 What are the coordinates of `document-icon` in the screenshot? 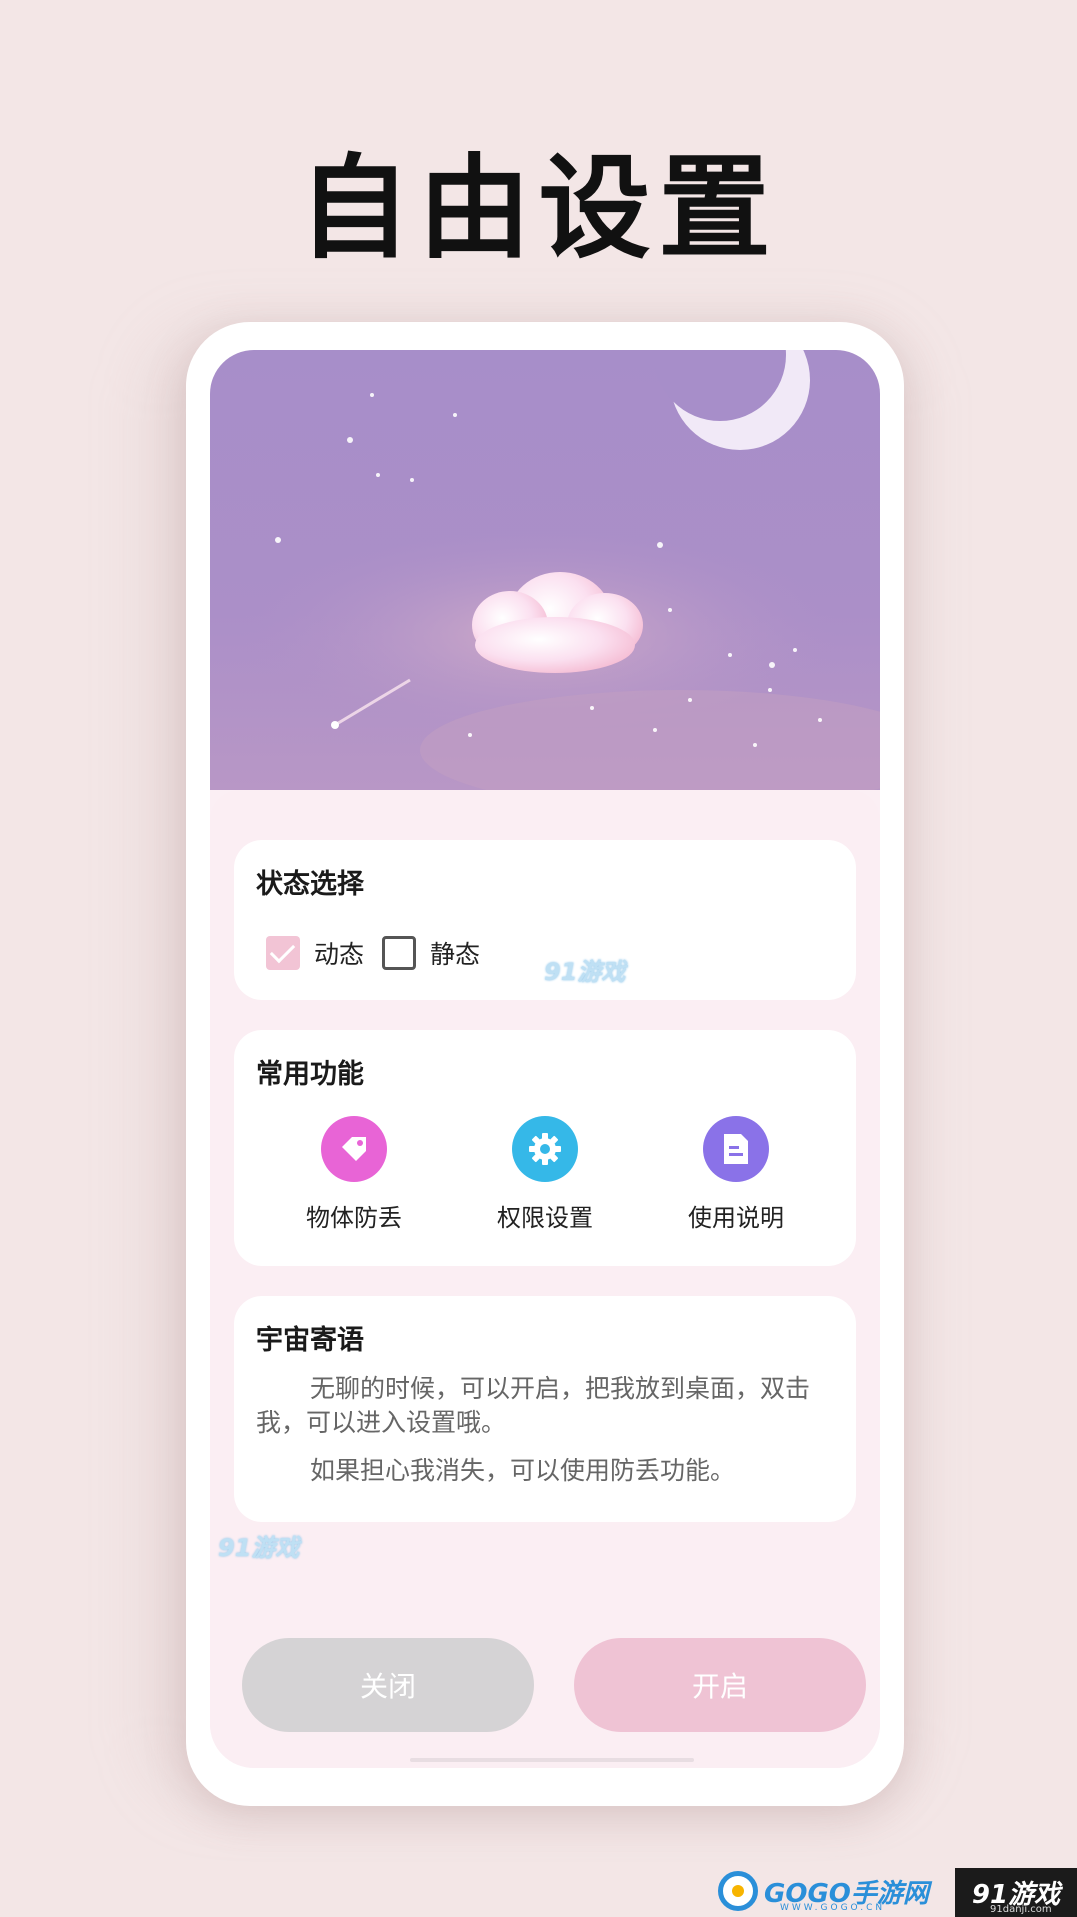 It's located at (736, 1149).